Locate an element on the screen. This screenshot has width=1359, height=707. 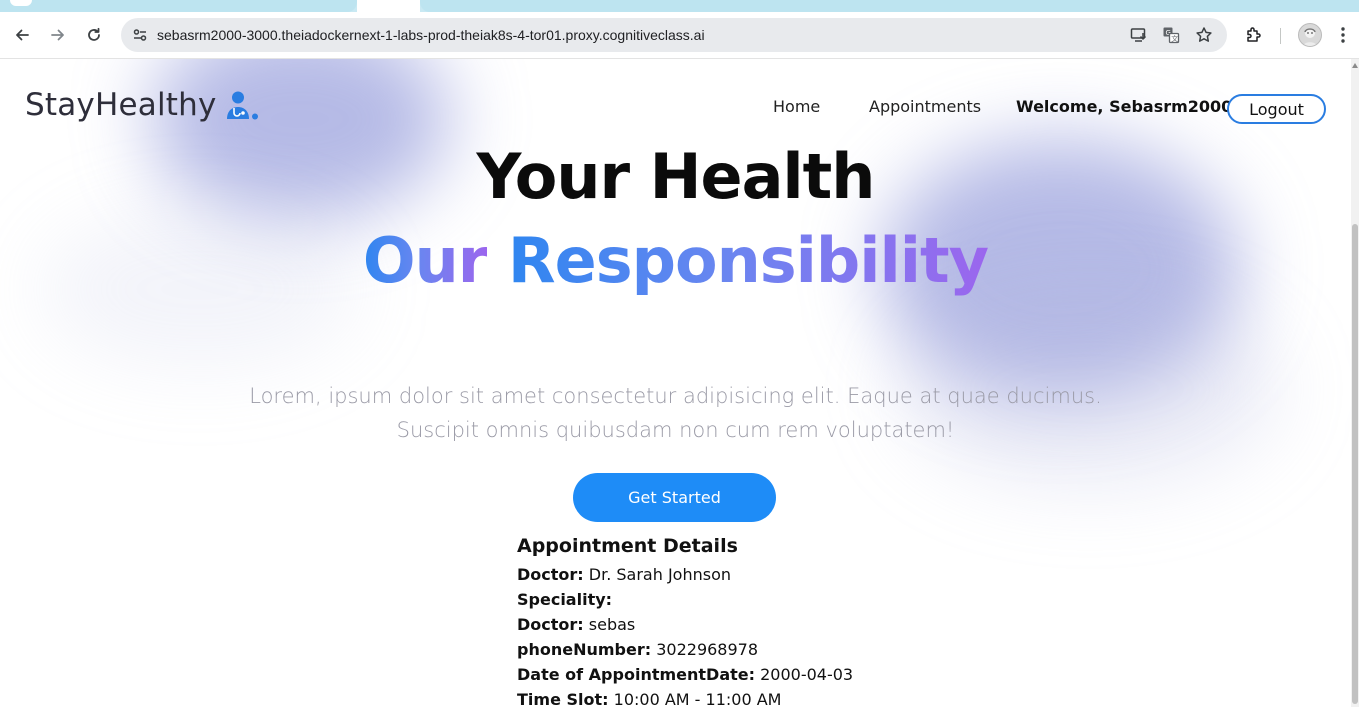
get-started-button: Get Started is located at coordinates (674, 497).